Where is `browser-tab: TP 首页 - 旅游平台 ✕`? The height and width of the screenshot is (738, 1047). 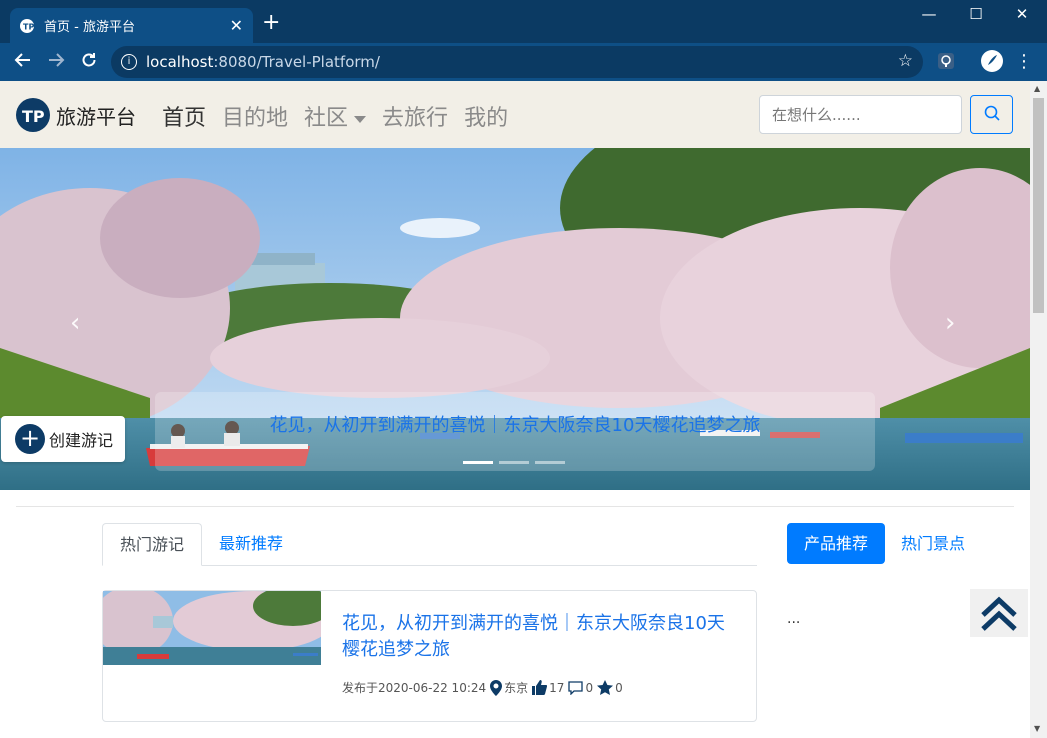 browser-tab: TP 首页 - 旅游平台 ✕ is located at coordinates (131, 25).